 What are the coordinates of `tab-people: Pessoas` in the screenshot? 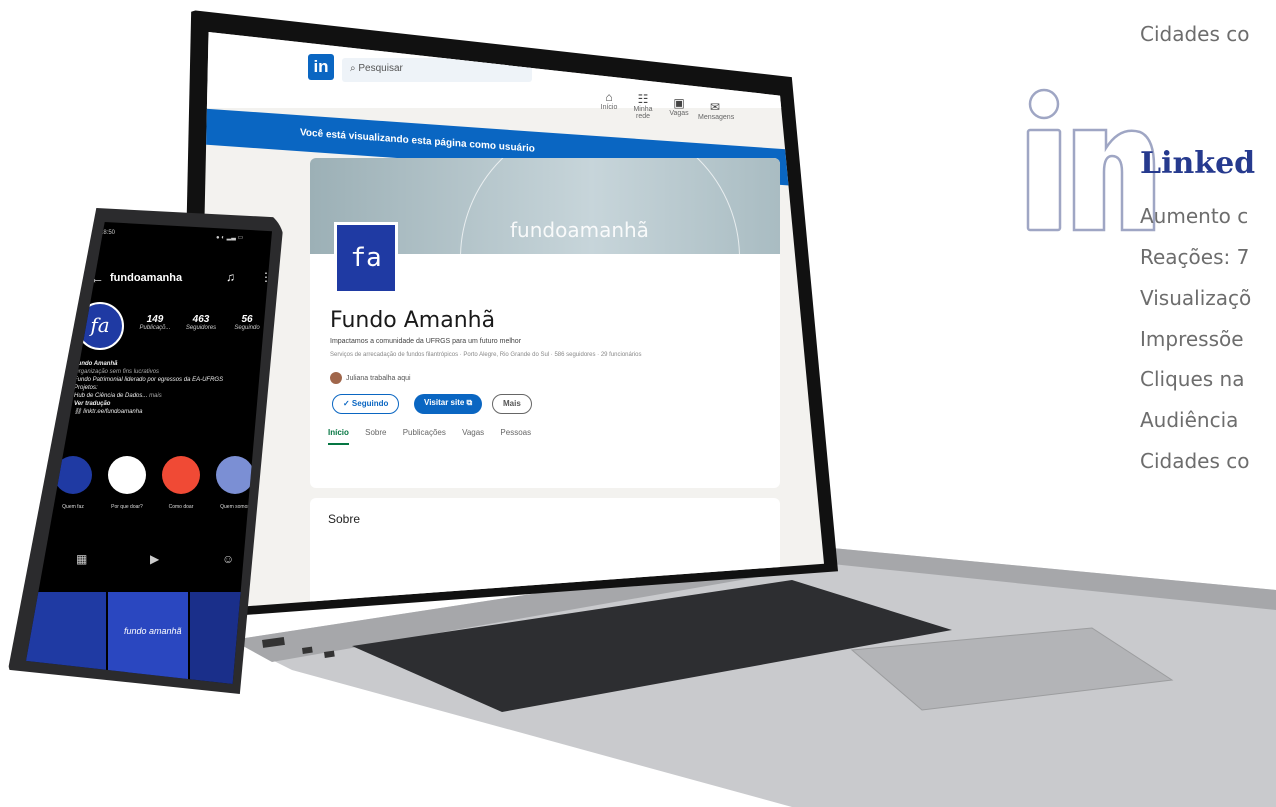 It's located at (515, 432).